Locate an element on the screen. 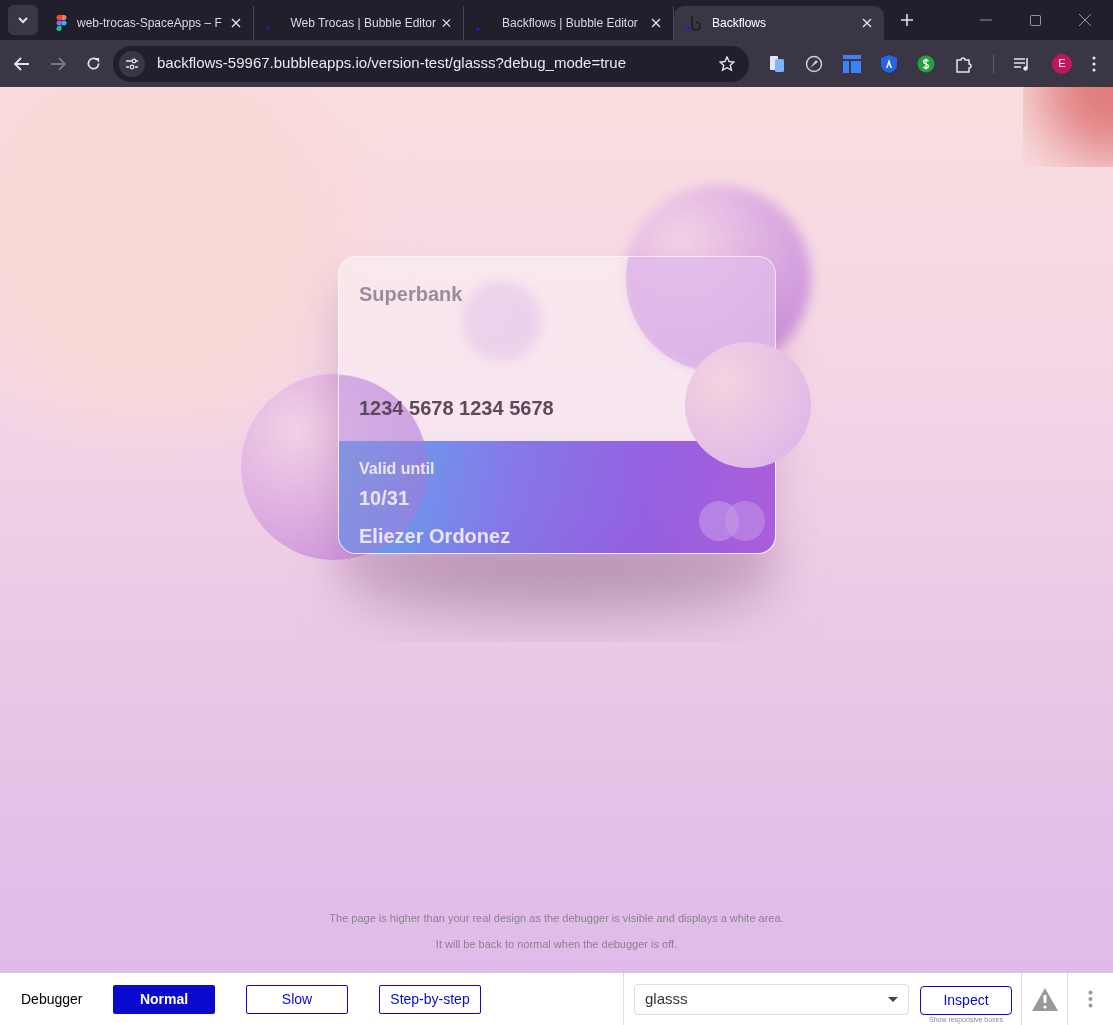 This screenshot has width=1113, height=1025. close-icon is located at coordinates (1085, 20).